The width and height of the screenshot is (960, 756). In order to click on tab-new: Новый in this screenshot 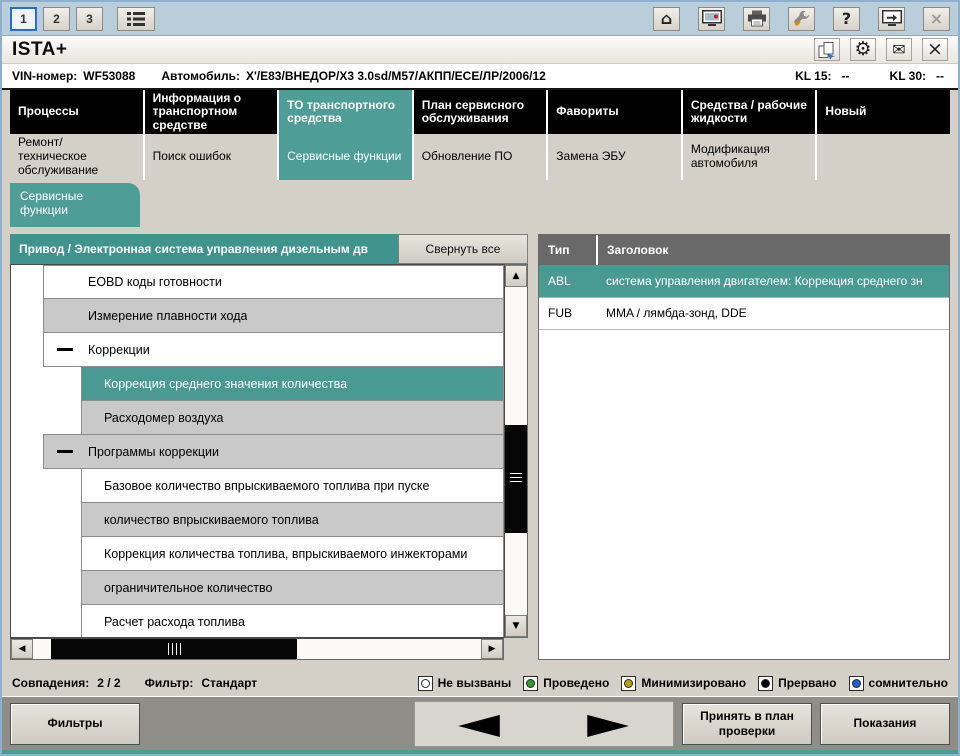, I will do `click(883, 112)`.